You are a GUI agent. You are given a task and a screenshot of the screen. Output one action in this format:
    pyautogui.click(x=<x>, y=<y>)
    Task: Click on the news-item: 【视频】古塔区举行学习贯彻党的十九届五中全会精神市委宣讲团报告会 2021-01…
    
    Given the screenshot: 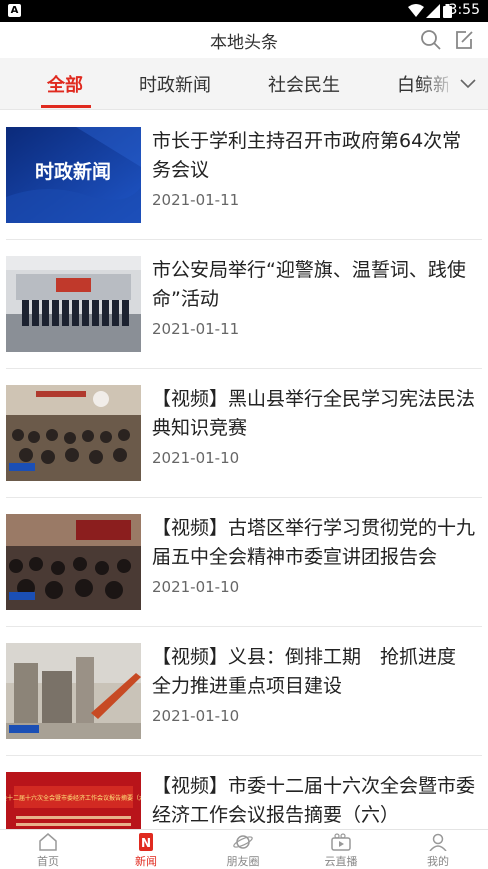 What is the action you would take?
    pyautogui.click(x=244, y=562)
    